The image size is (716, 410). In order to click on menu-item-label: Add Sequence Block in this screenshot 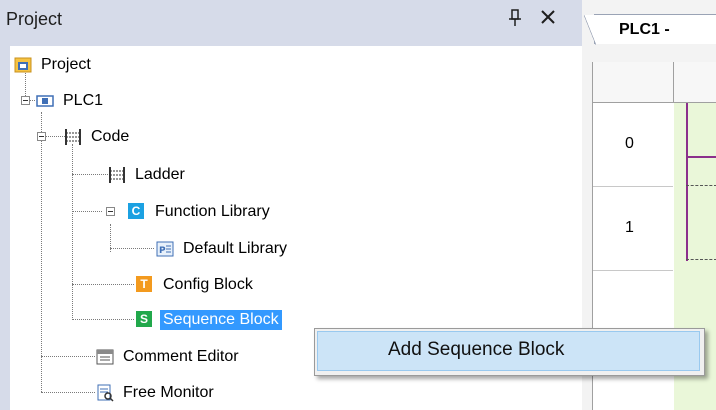, I will do `click(476, 349)`.